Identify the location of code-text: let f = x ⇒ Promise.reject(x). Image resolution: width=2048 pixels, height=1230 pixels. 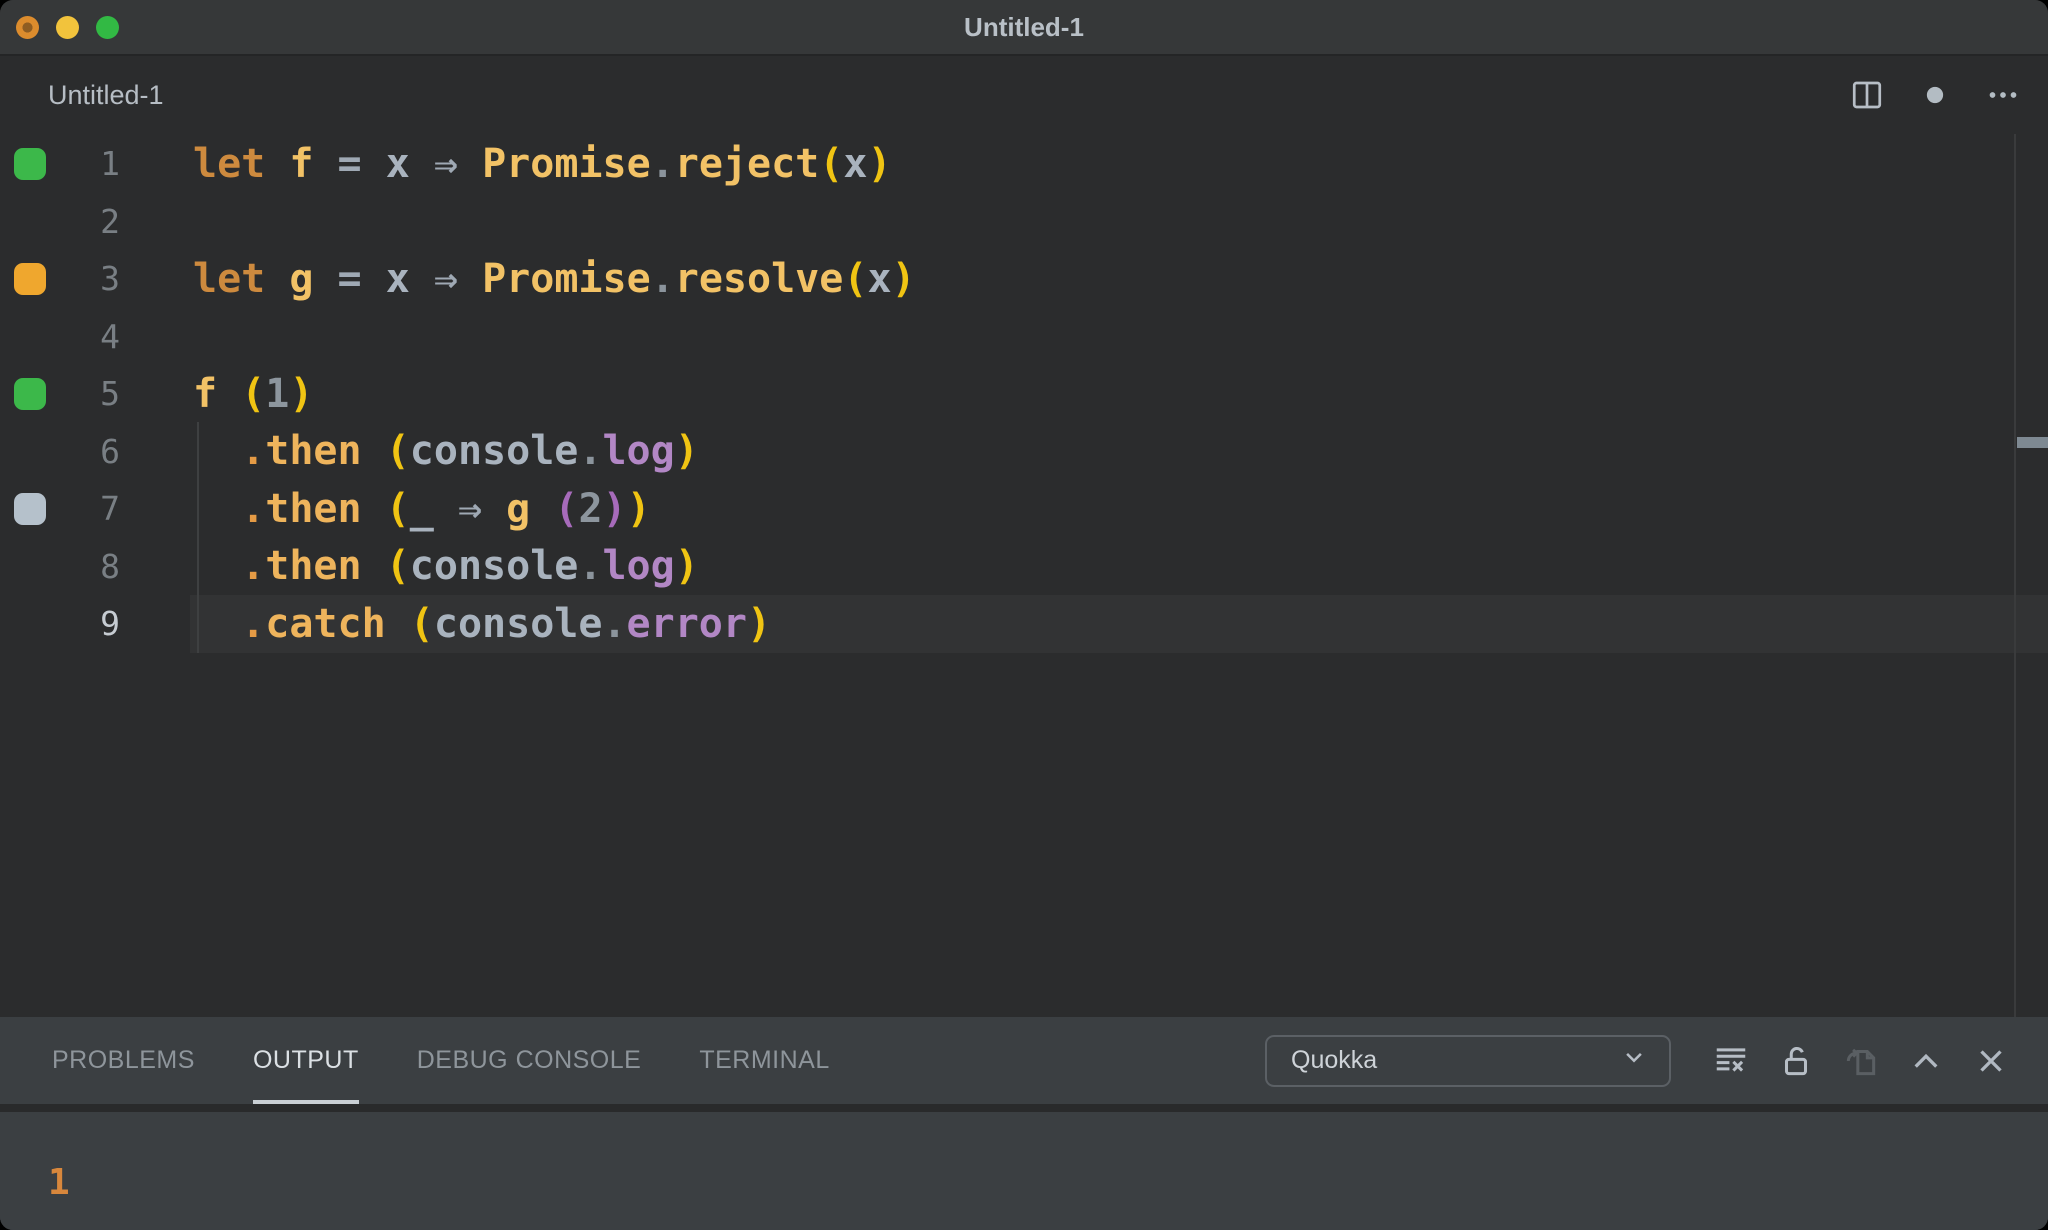
(542, 163).